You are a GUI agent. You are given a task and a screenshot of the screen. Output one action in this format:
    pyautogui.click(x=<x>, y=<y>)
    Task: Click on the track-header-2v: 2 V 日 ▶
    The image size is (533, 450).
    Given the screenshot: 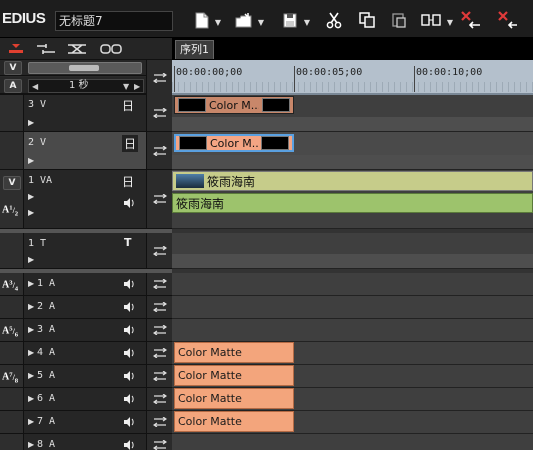 What is the action you would take?
    pyautogui.click(x=86, y=151)
    